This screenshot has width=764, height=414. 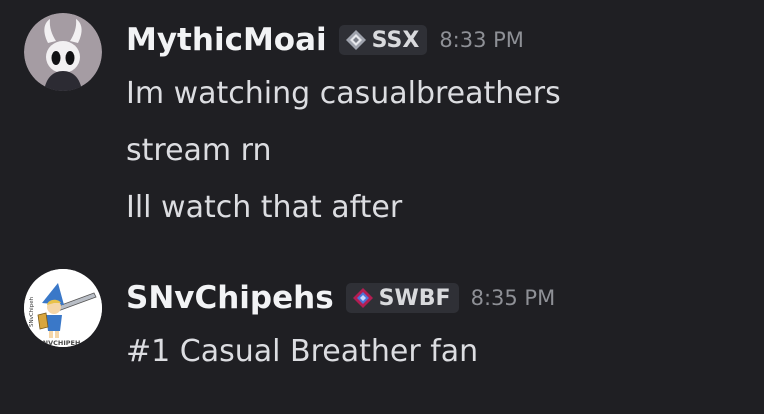 What do you see at coordinates (302, 351) in the screenshot?
I see `message-line: #1 Casual Breather fan` at bounding box center [302, 351].